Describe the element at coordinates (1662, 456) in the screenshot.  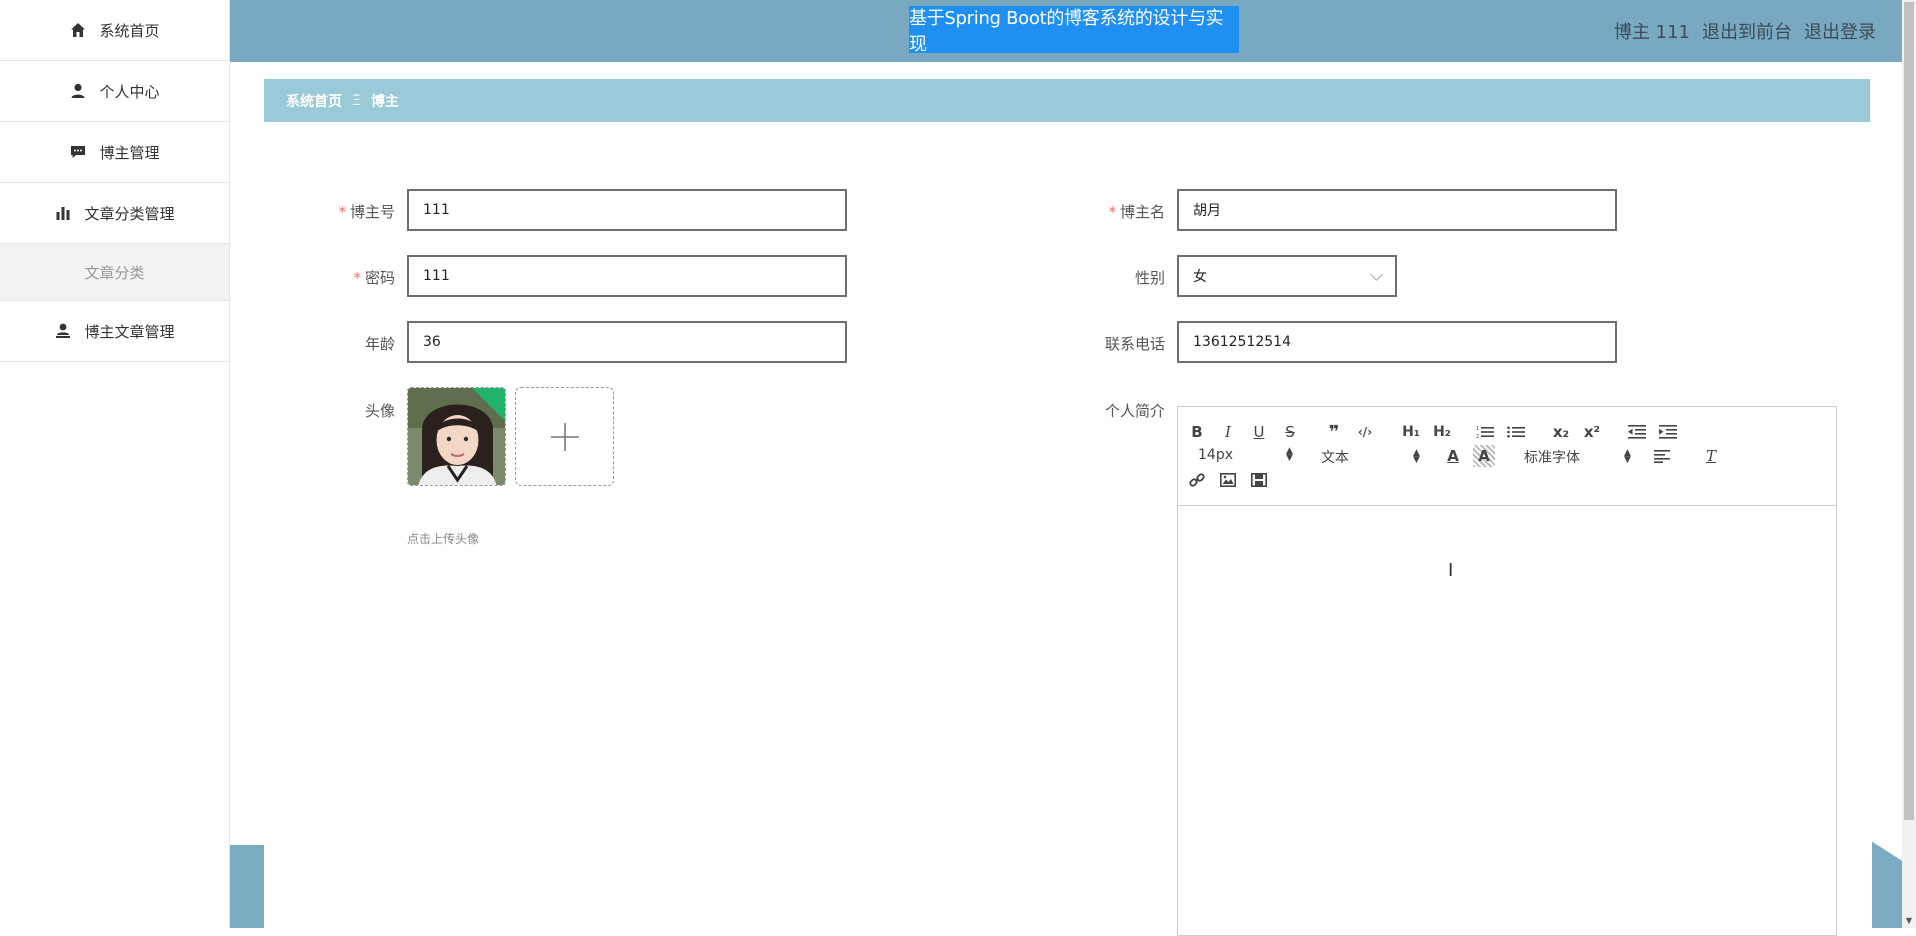
I see `align-icon` at that location.